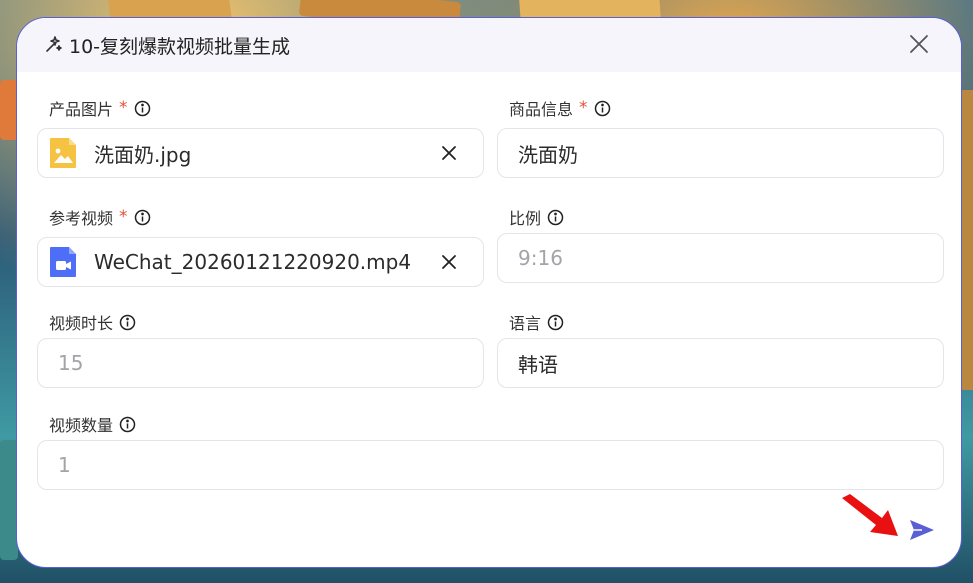 This screenshot has height=583, width=973. What do you see at coordinates (53, 45) in the screenshot?
I see `sparkle-icon` at bounding box center [53, 45].